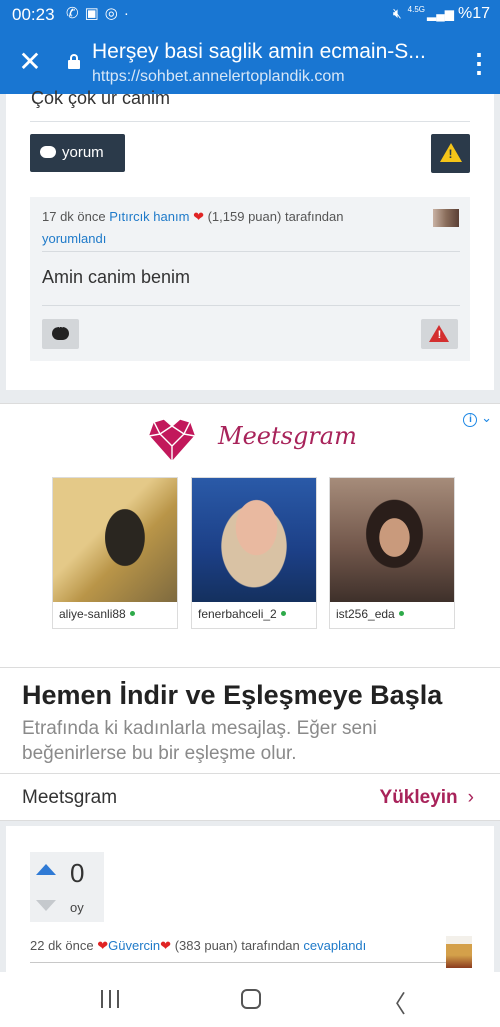 The height and width of the screenshot is (1027, 500). What do you see at coordinates (270, 945) in the screenshot?
I see `answer-by-text: tarafından` at bounding box center [270, 945].